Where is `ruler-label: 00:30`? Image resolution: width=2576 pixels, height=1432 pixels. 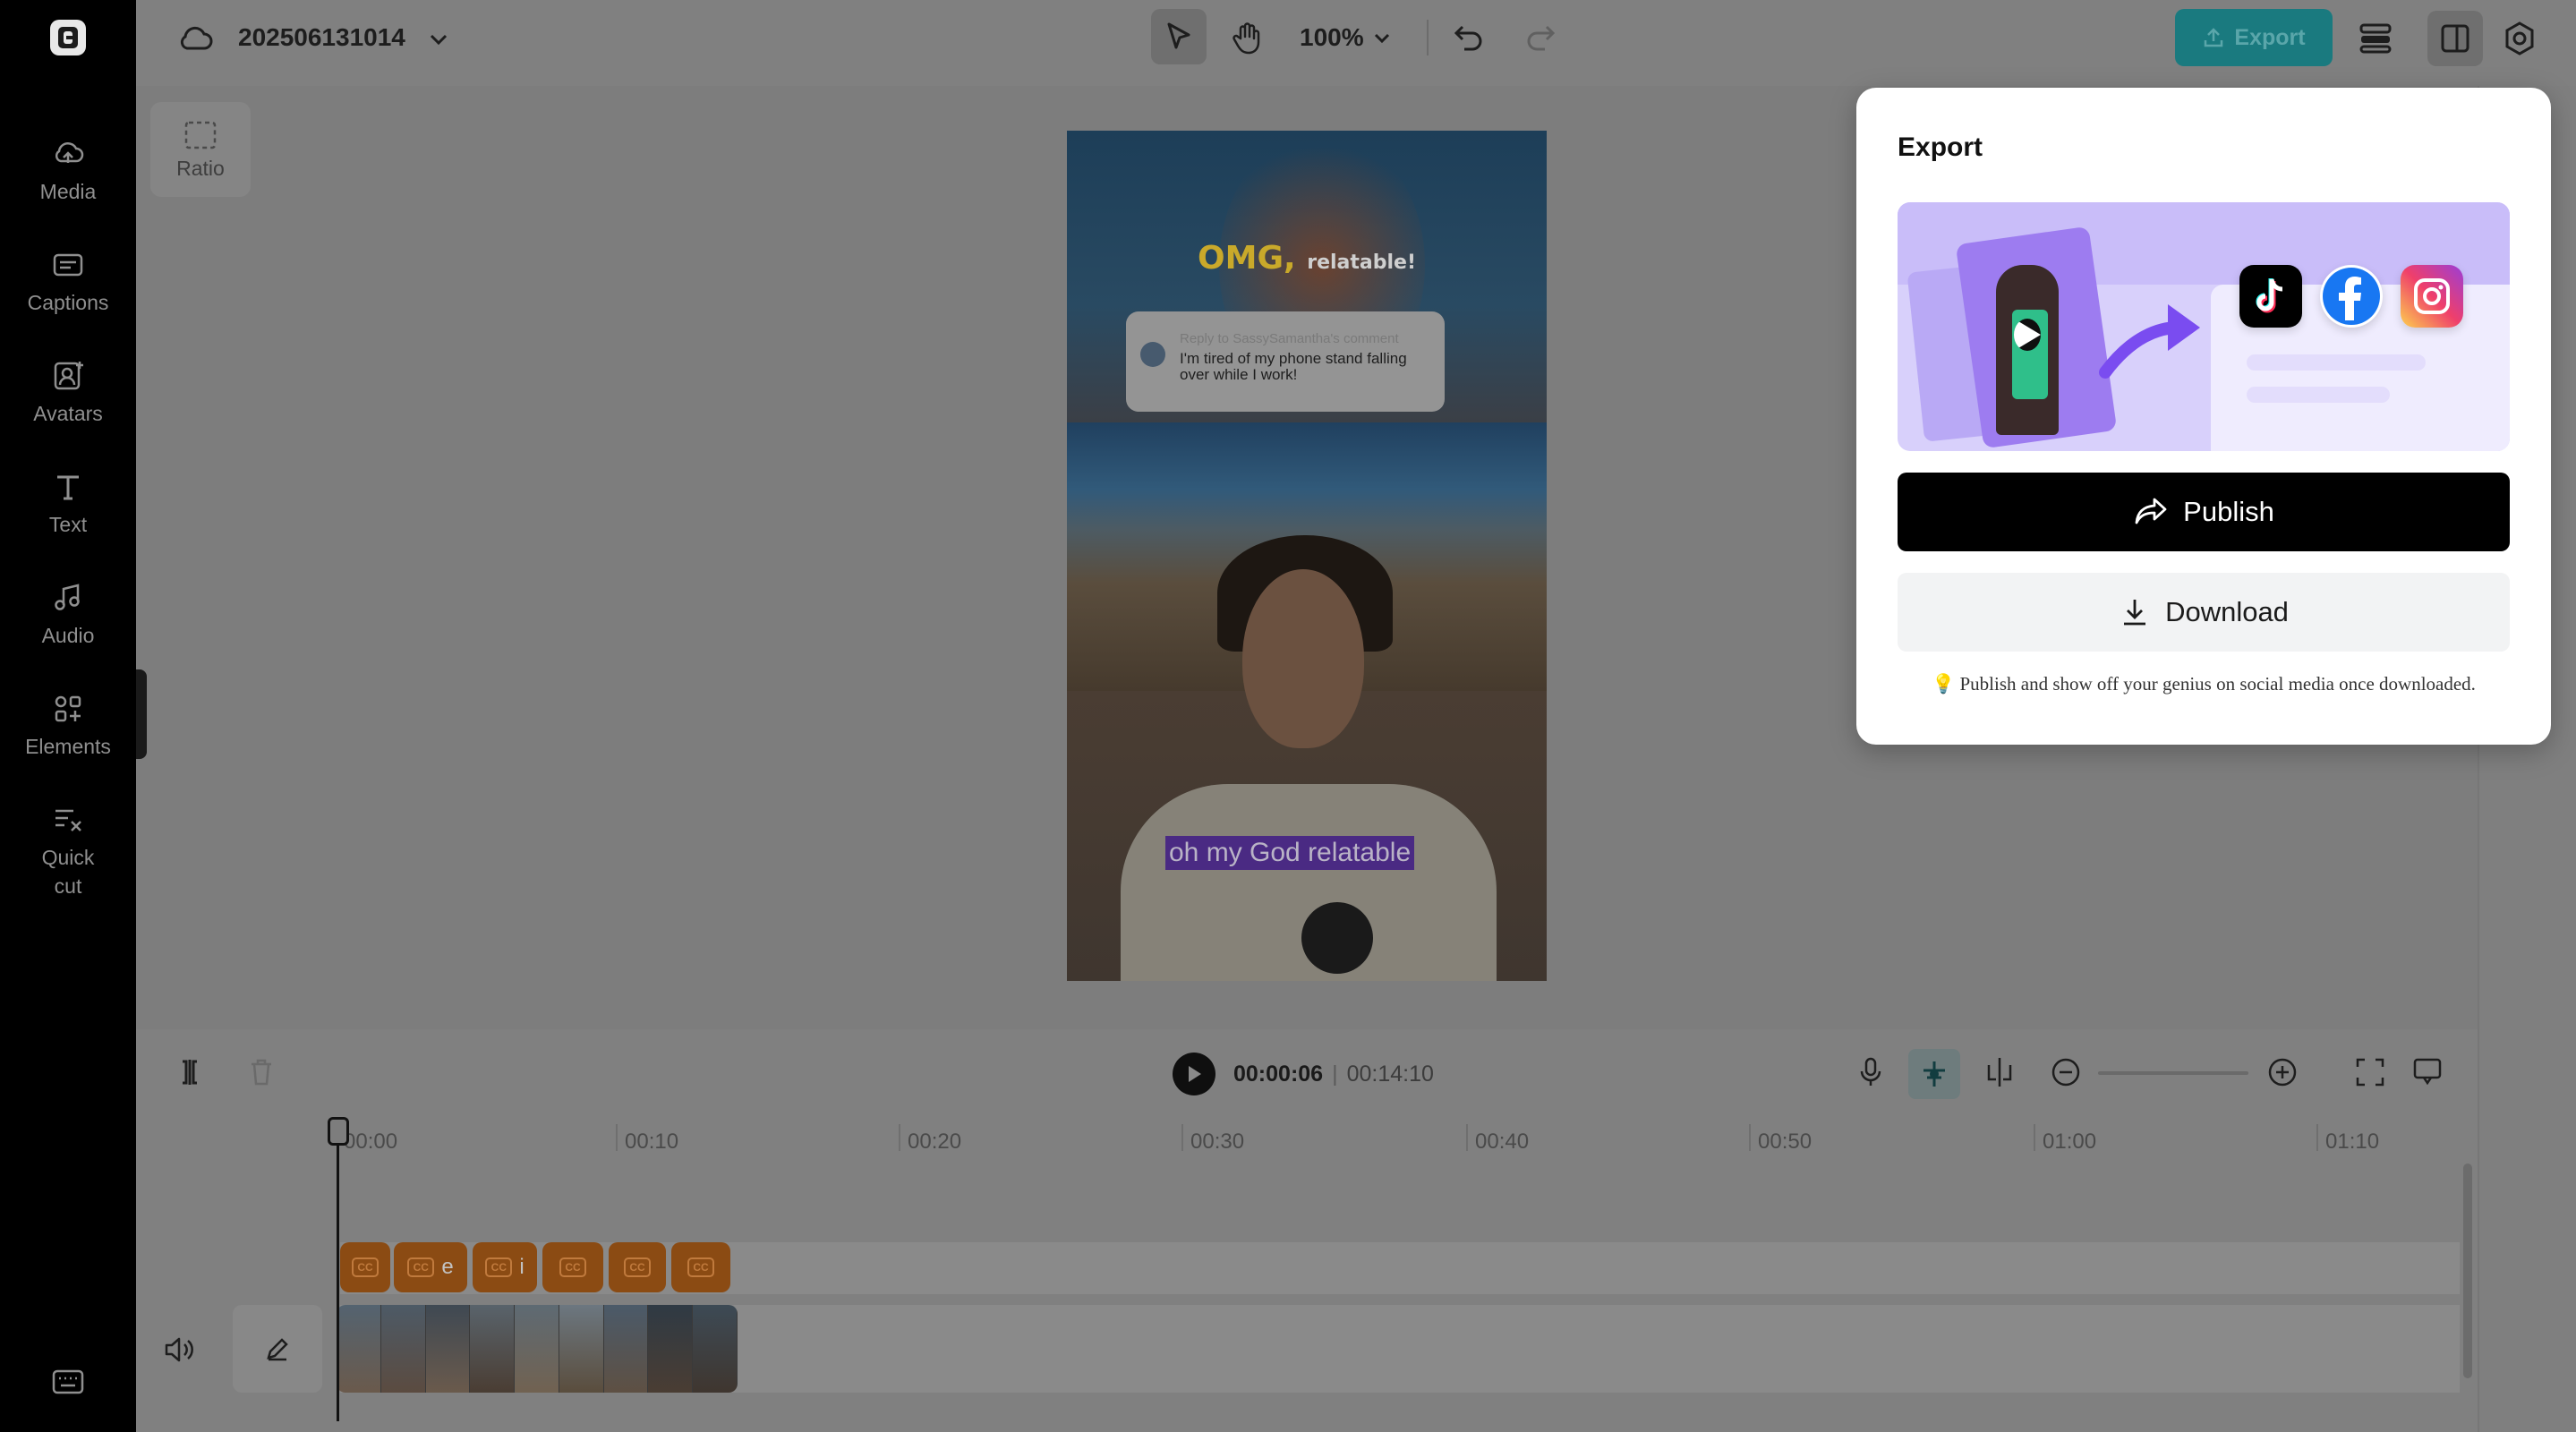
ruler-label: 00:30 is located at coordinates (1217, 1141).